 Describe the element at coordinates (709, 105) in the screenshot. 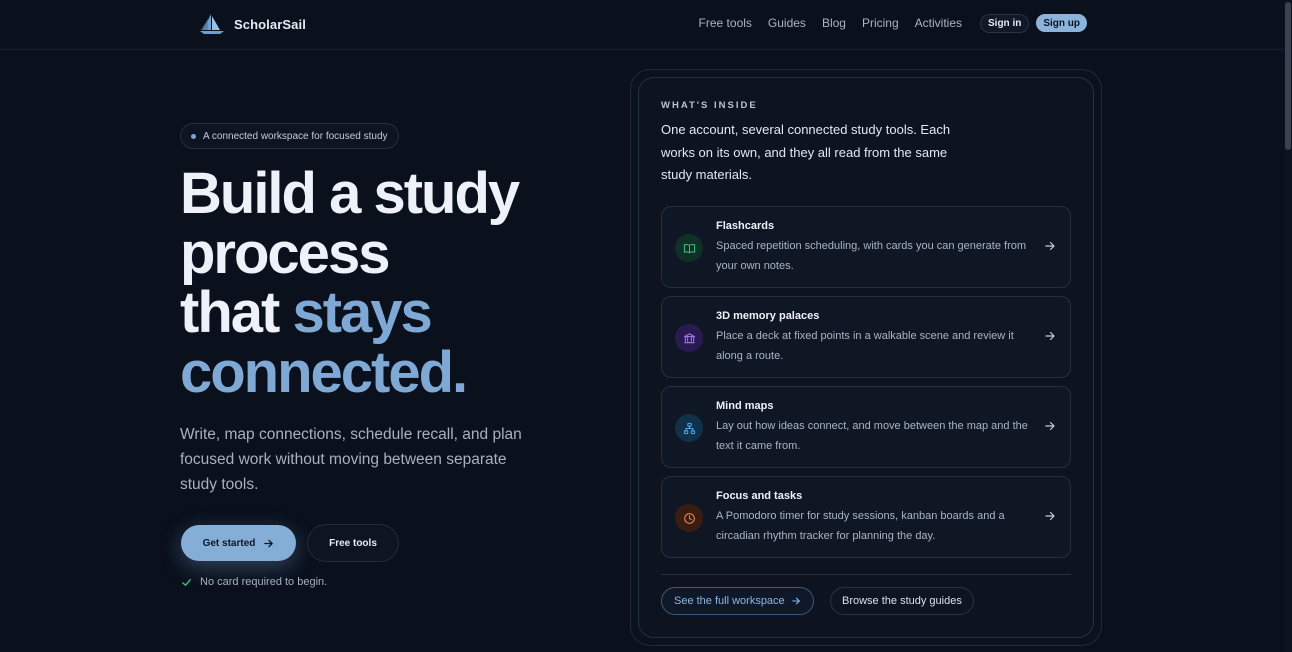

I see `inside-eyebrow: WHAT'S INSIDE` at that location.